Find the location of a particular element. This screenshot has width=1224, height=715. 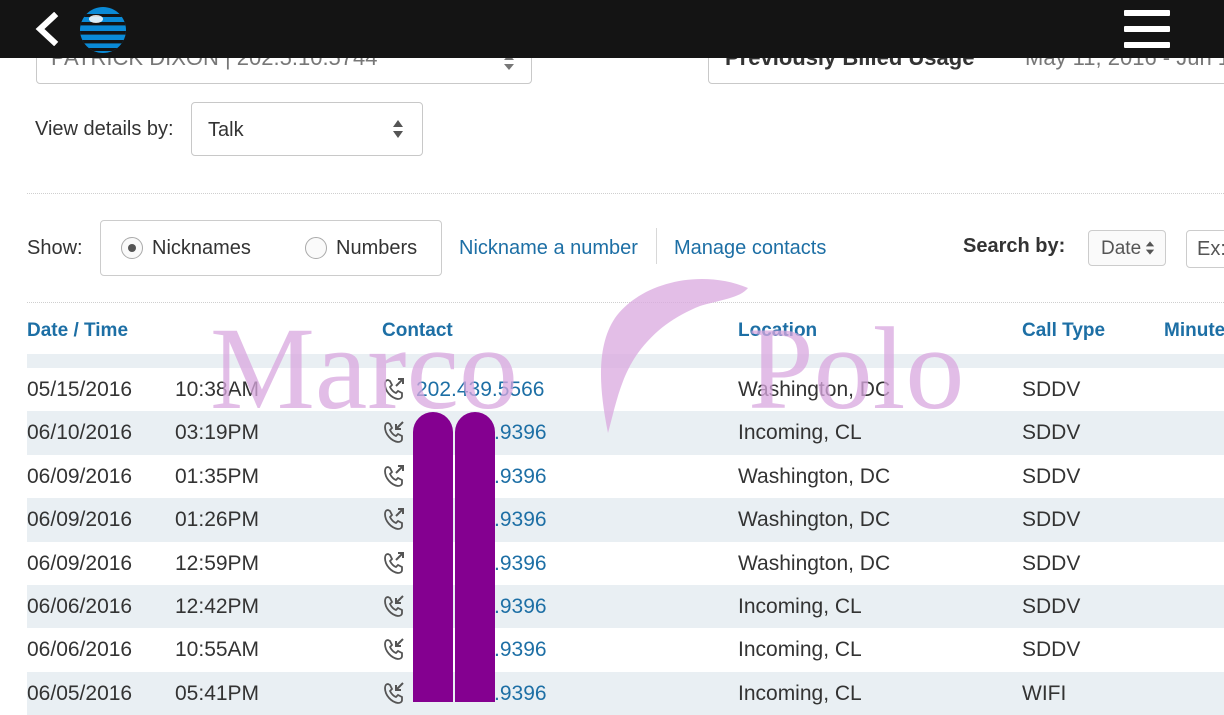

show-options-group: Nicknames Numbers is located at coordinates (271, 248).